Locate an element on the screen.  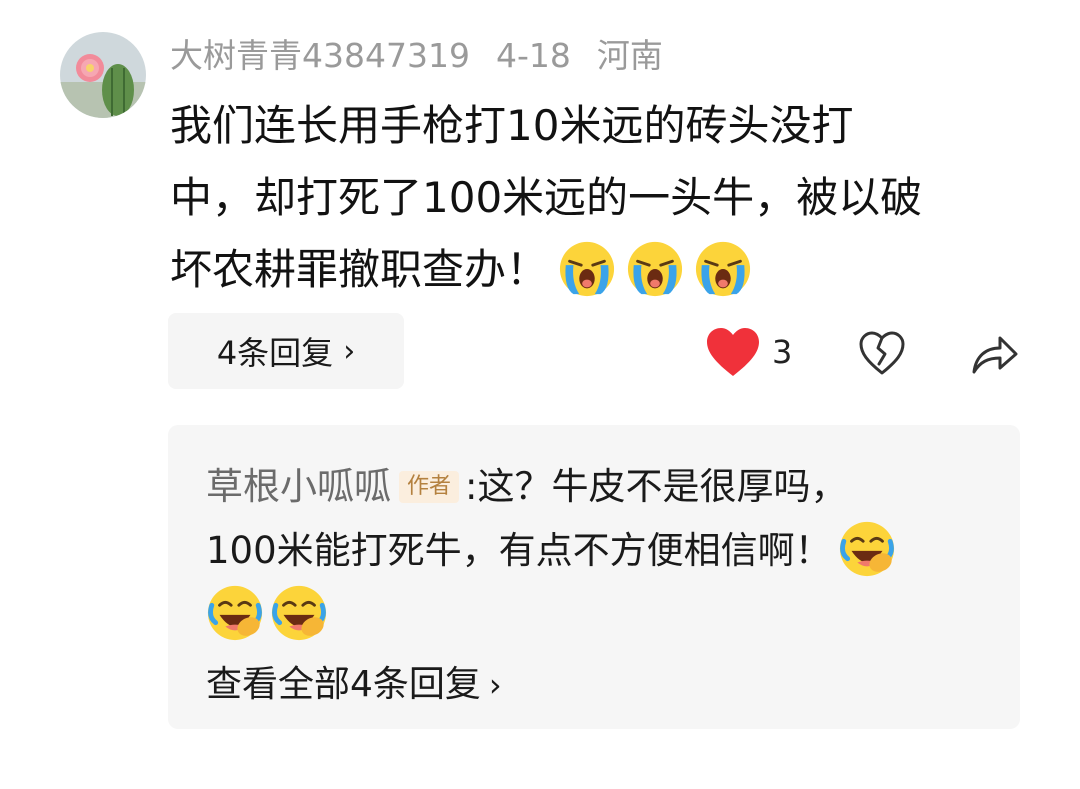
comment-meta: 大树青青43847319 4-18 河南 is located at coordinates (429, 56).